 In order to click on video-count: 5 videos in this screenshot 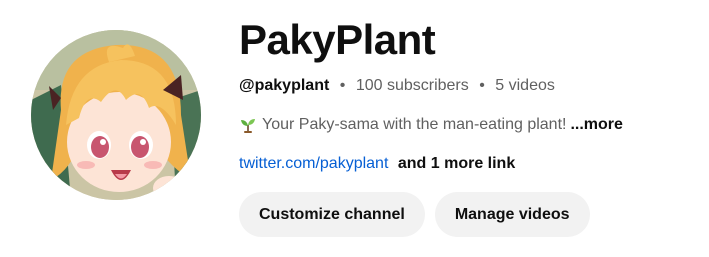, I will do `click(525, 85)`.